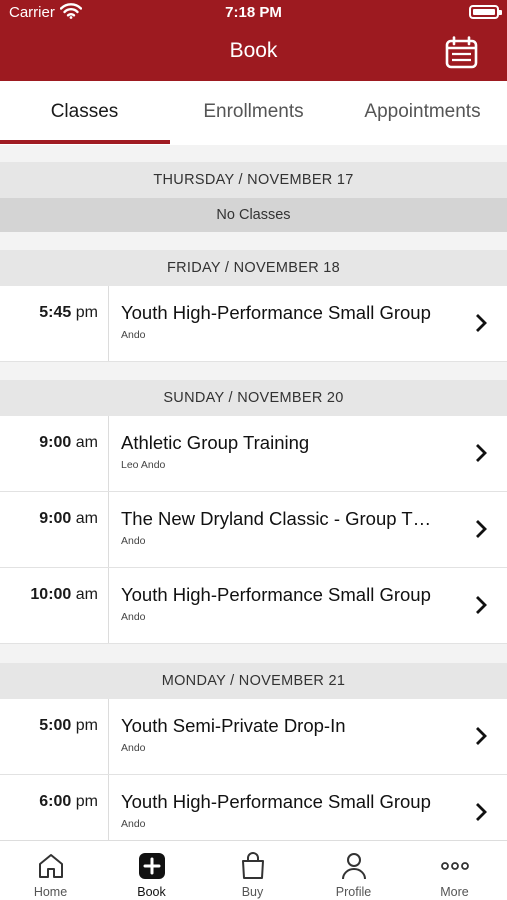 The height and width of the screenshot is (900, 507). Describe the element at coordinates (64, 594) in the screenshot. I see `class-time: 10:00 am` at that location.